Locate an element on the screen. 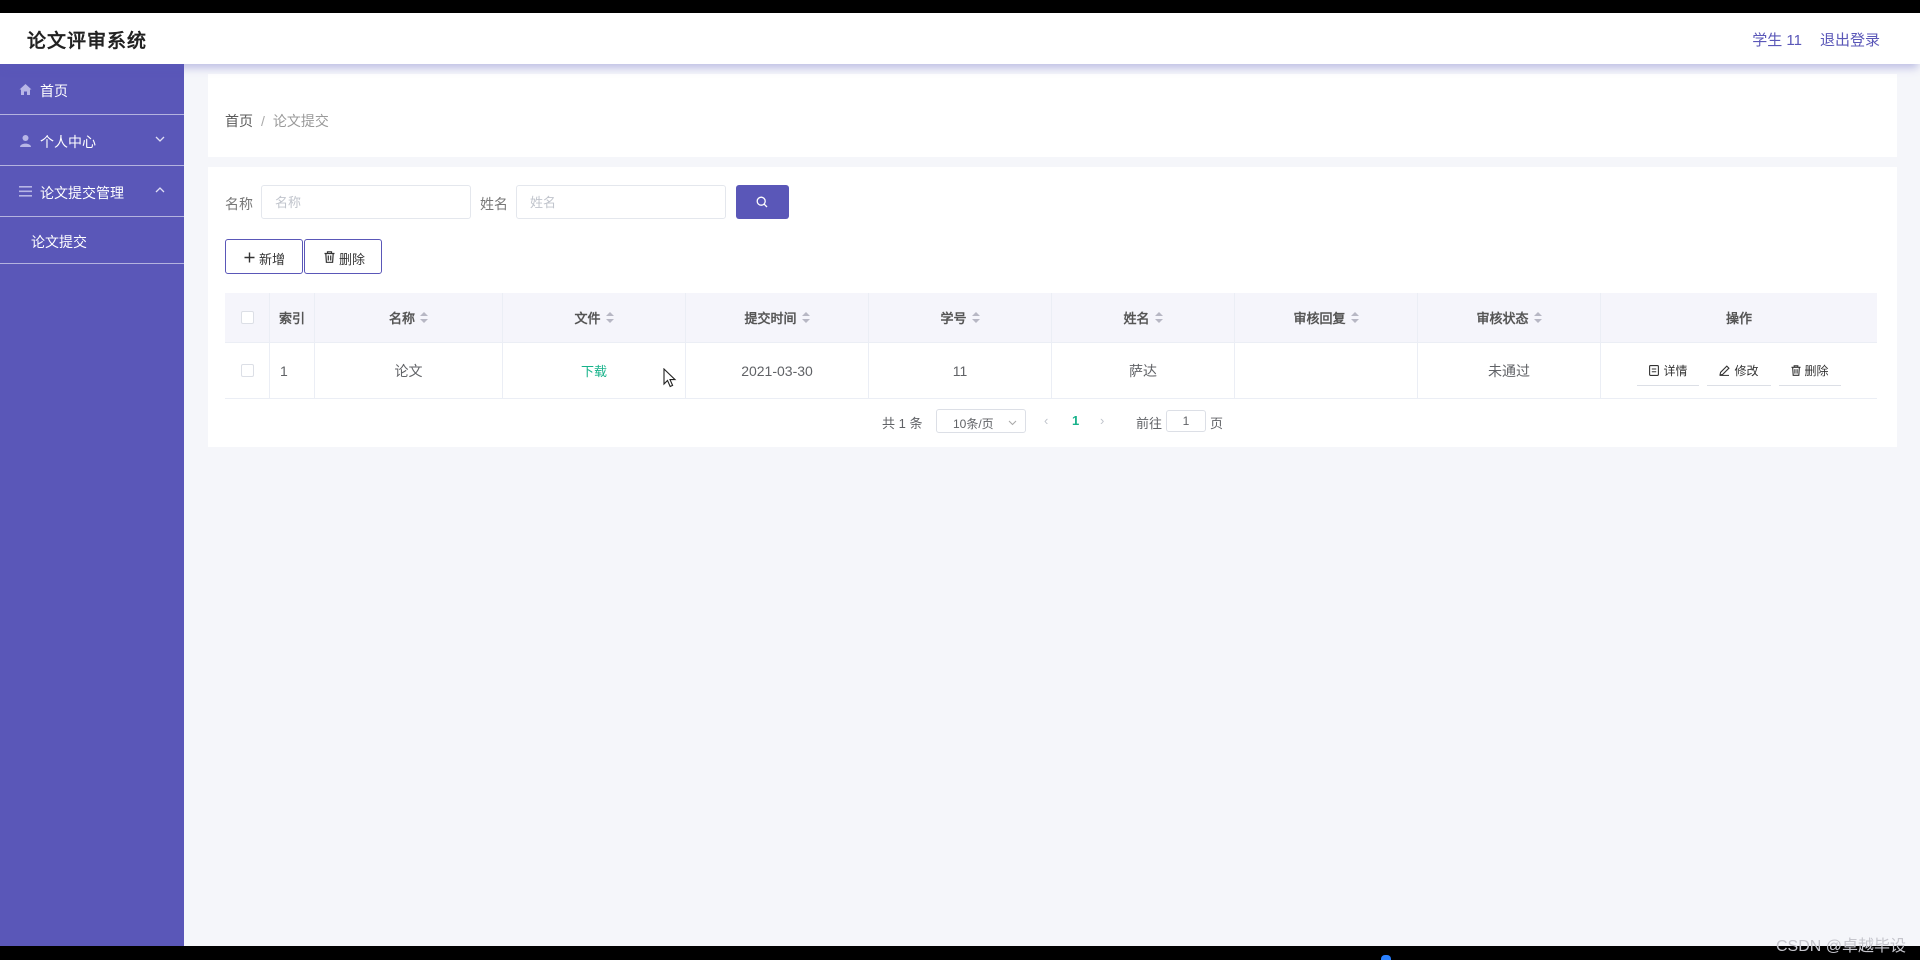 The image size is (1920, 960). plus-icon is located at coordinates (249, 257).